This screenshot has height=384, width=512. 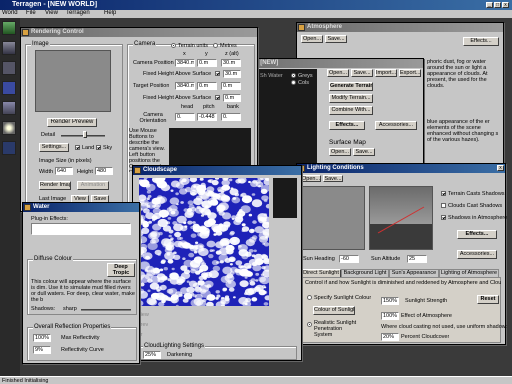 What do you see at coordinates (207, 117) in the screenshot?
I see `pitch-field: -0.448` at bounding box center [207, 117].